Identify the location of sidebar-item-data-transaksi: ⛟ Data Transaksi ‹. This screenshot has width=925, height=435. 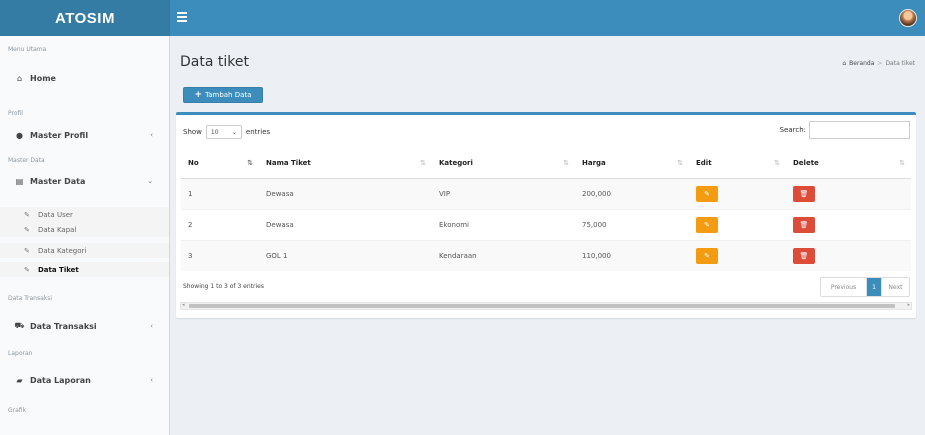
(84, 326).